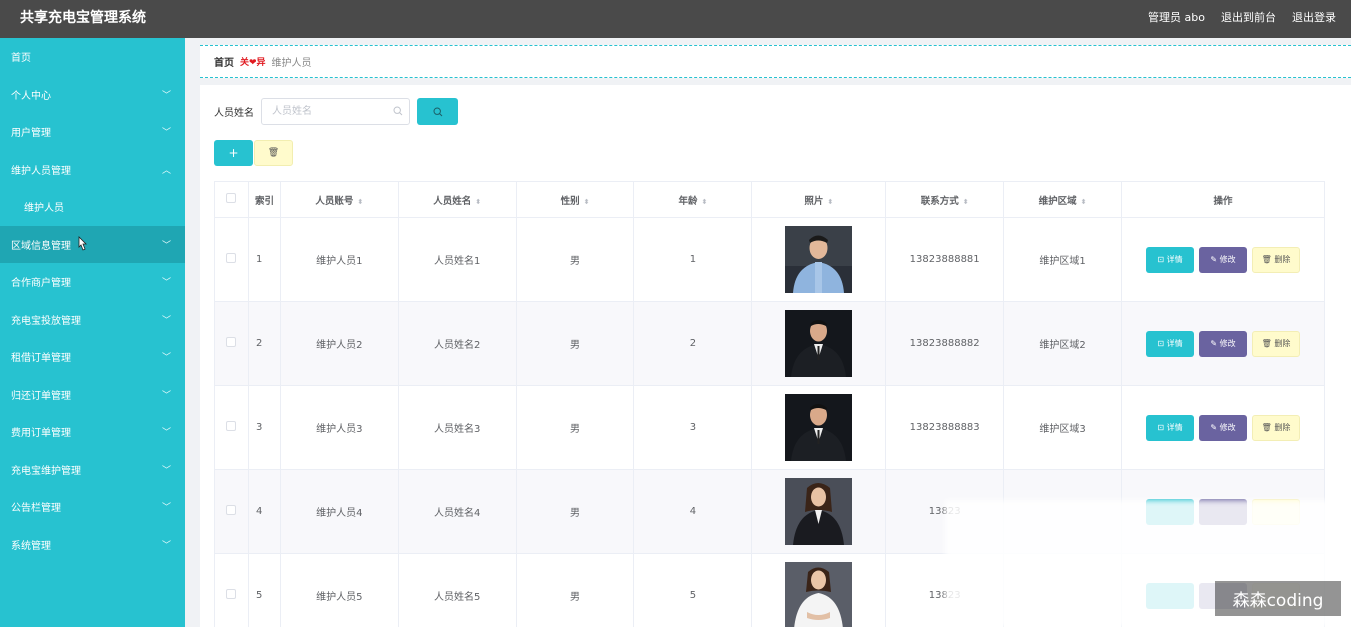  What do you see at coordinates (92, 95) in the screenshot?
I see `sidebar-item-profile: 个人中心 ﹀` at bounding box center [92, 95].